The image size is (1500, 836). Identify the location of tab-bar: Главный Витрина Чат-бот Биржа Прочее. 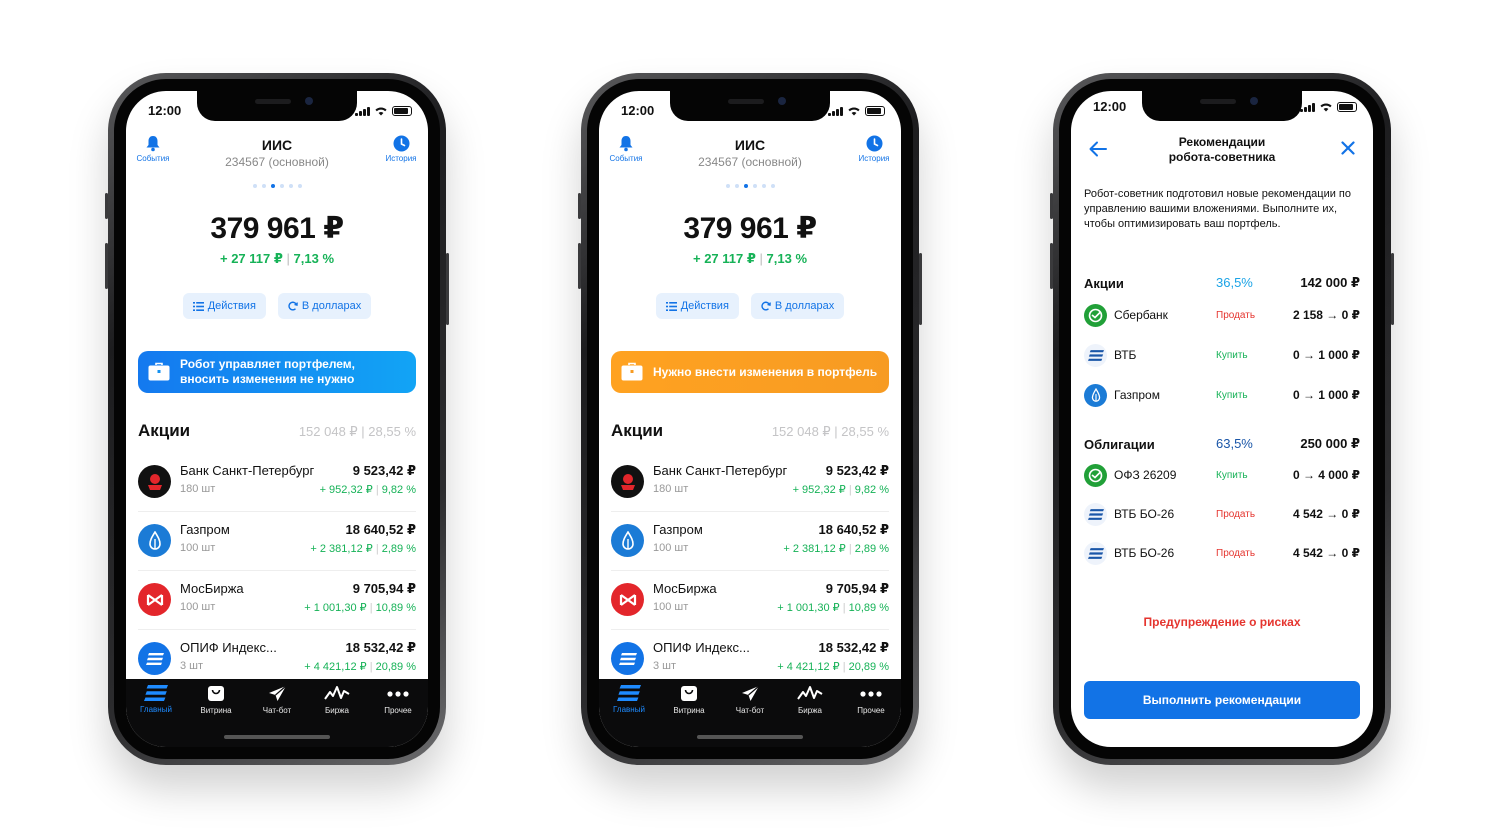
(750, 713).